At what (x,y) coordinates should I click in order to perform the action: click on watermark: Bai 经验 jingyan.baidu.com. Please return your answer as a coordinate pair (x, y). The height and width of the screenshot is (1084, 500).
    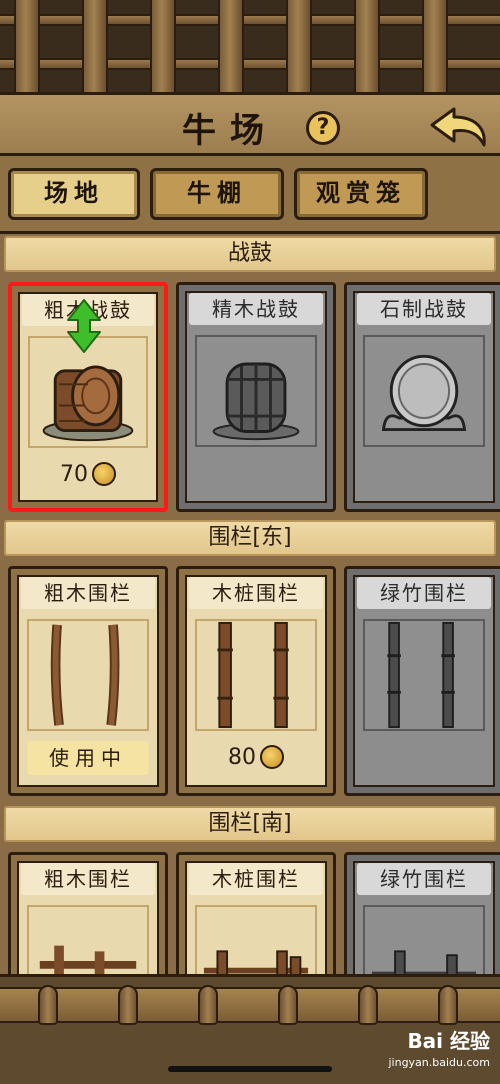
    Looking at the image, I should click on (439, 1049).